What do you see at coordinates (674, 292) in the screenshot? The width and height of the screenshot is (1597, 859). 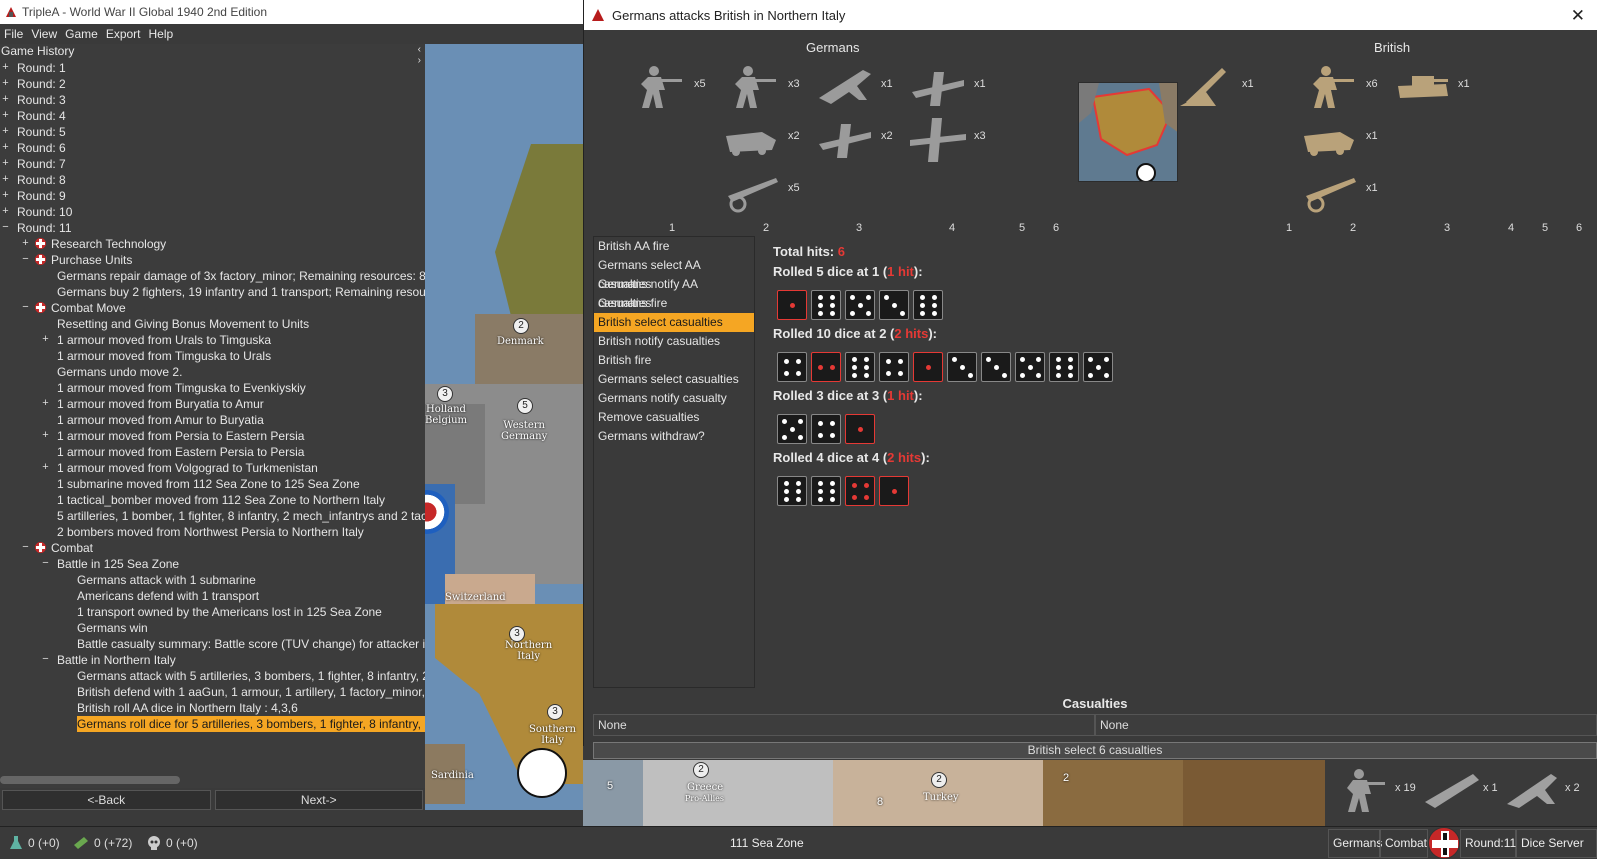 I see `battle-step: Germans notify AA casualties` at bounding box center [674, 292].